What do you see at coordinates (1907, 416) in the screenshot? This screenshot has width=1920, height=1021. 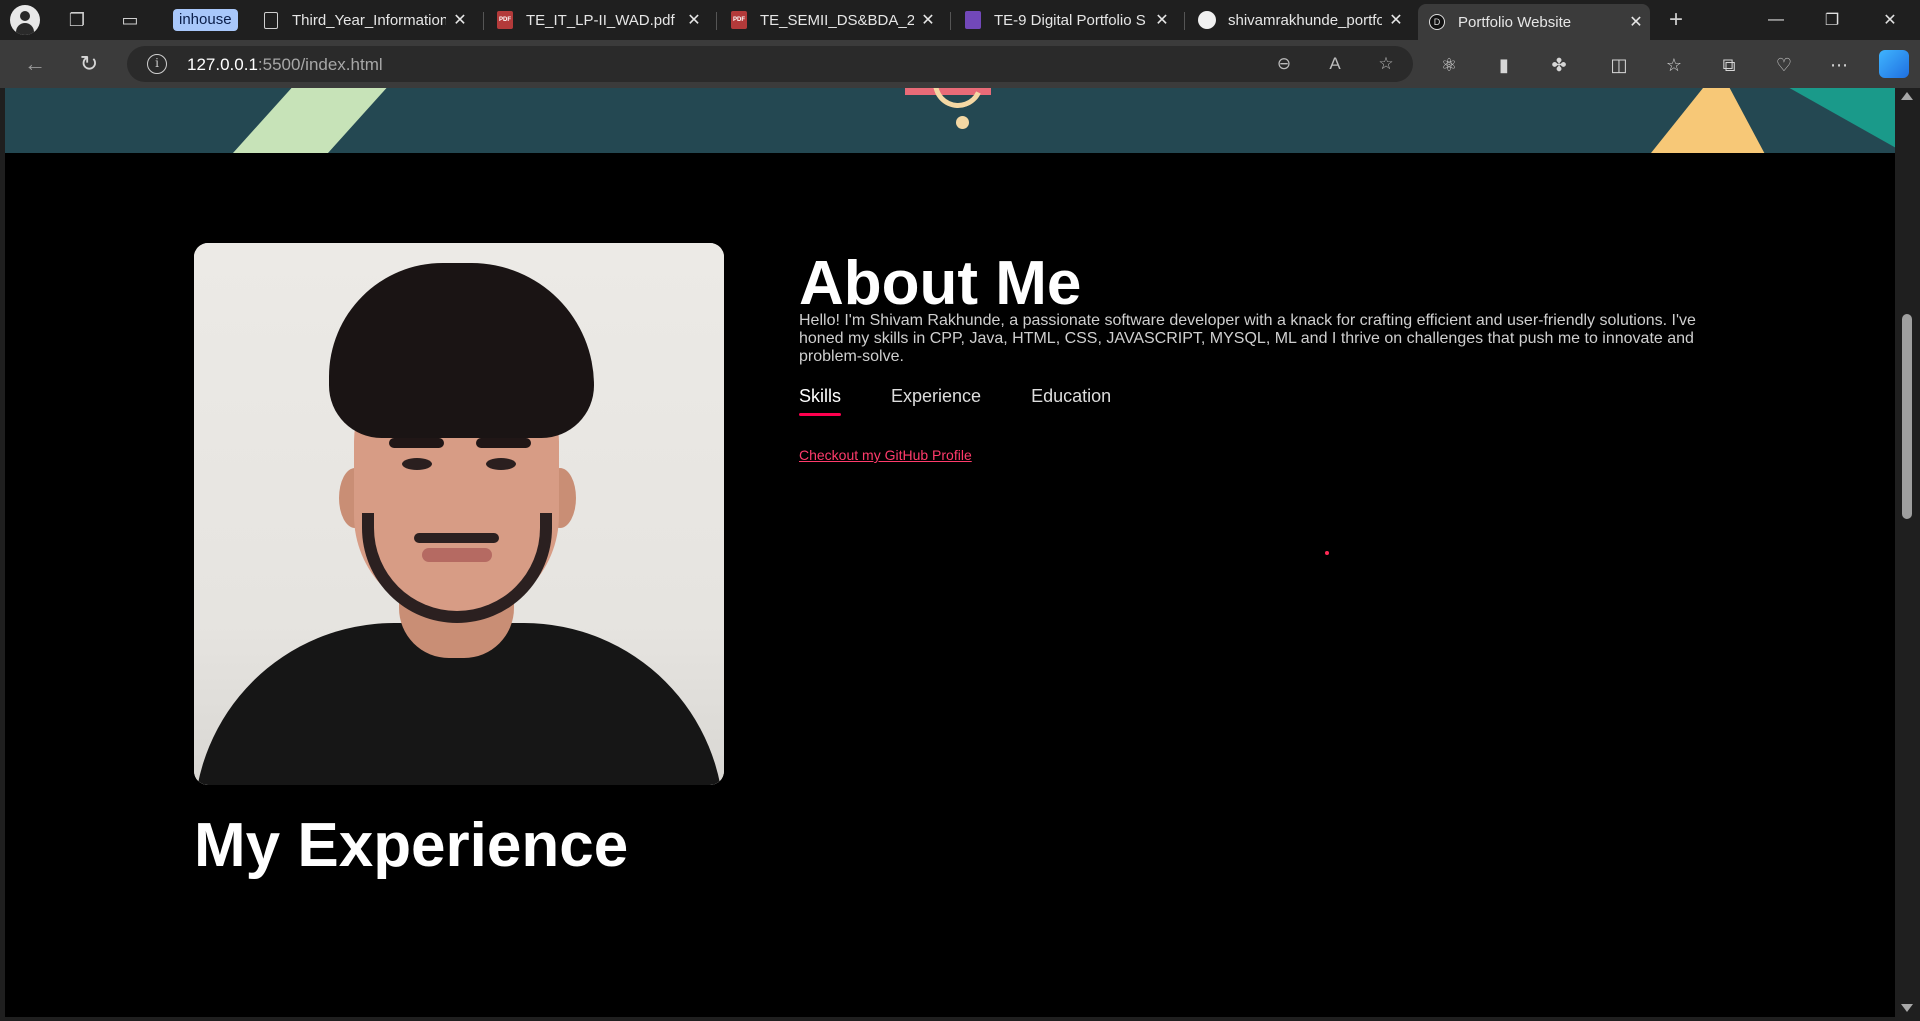 I see `scroll-thumb` at bounding box center [1907, 416].